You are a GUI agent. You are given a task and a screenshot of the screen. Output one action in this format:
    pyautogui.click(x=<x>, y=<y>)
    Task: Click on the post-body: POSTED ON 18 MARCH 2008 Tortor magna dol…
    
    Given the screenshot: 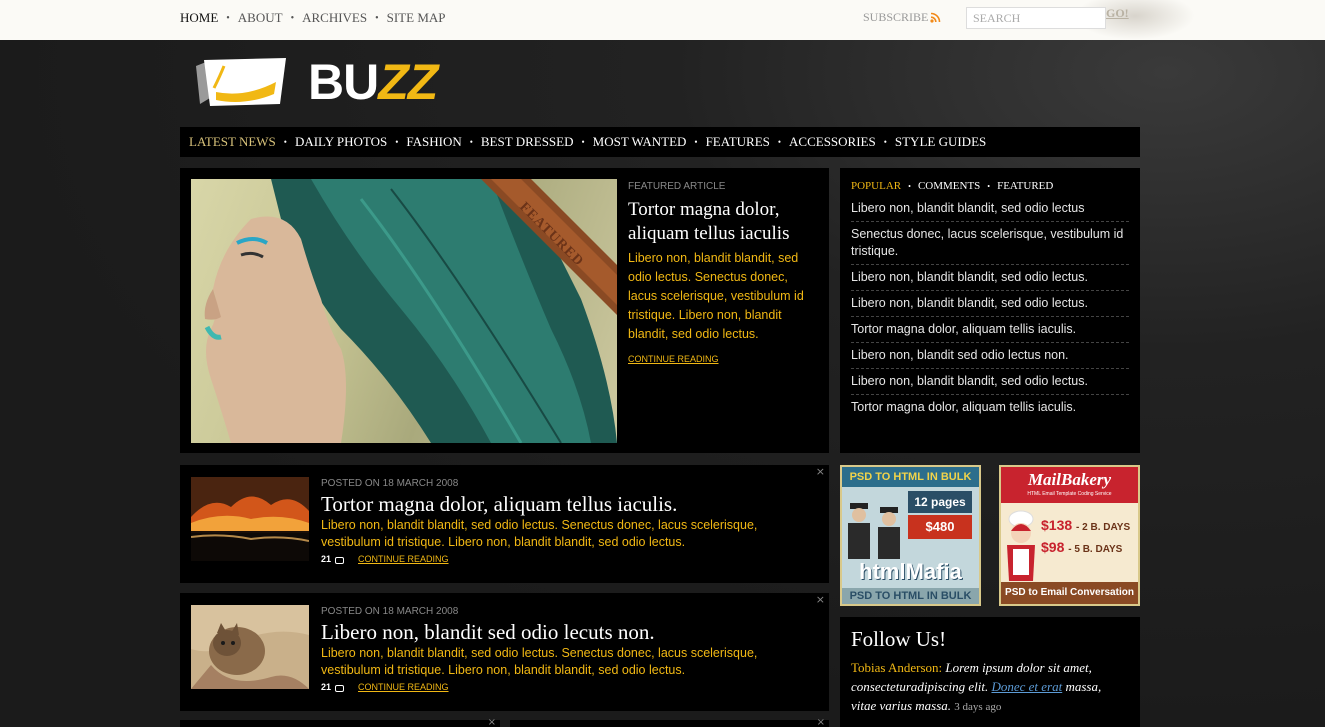 What is the action you would take?
    pyautogui.click(x=568, y=521)
    